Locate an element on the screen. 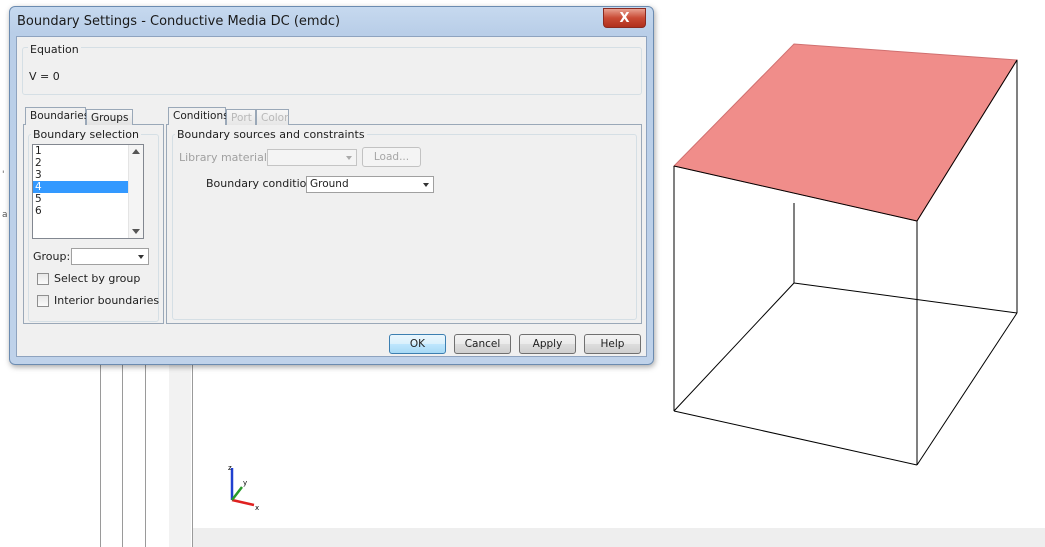 The width and height of the screenshot is (1045, 547). list-item: 3 is located at coordinates (88, 175).